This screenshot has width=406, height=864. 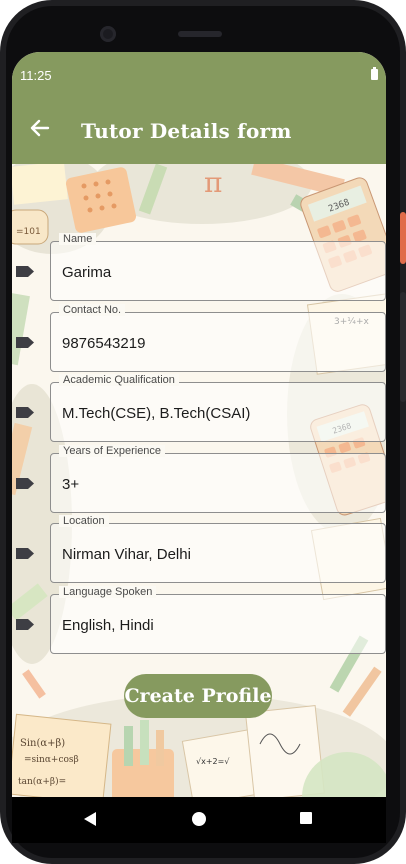 What do you see at coordinates (42, 781) in the screenshot?
I see `svg-text: tan(α+β)=` at bounding box center [42, 781].